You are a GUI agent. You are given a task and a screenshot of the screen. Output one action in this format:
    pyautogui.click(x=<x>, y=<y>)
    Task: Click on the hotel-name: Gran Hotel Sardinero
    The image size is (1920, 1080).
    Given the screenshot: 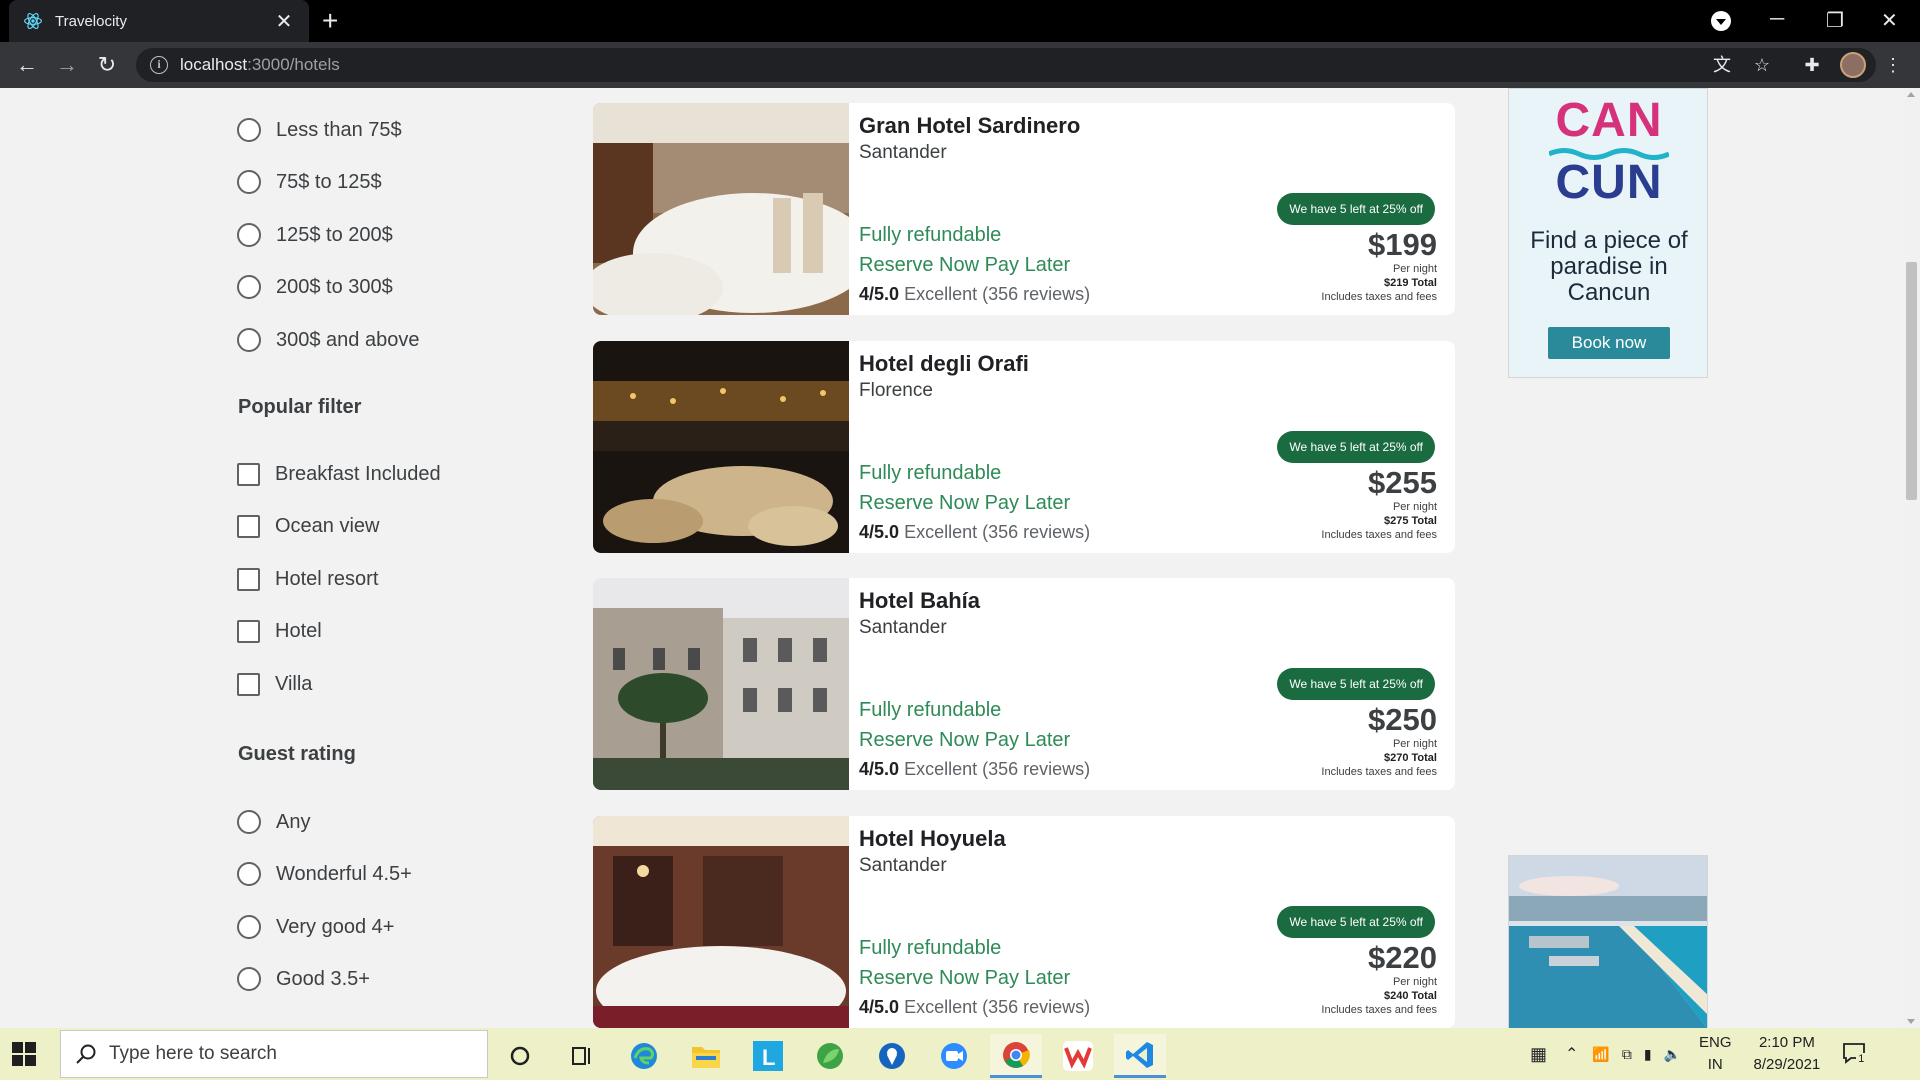 What is the action you would take?
    pyautogui.click(x=969, y=126)
    